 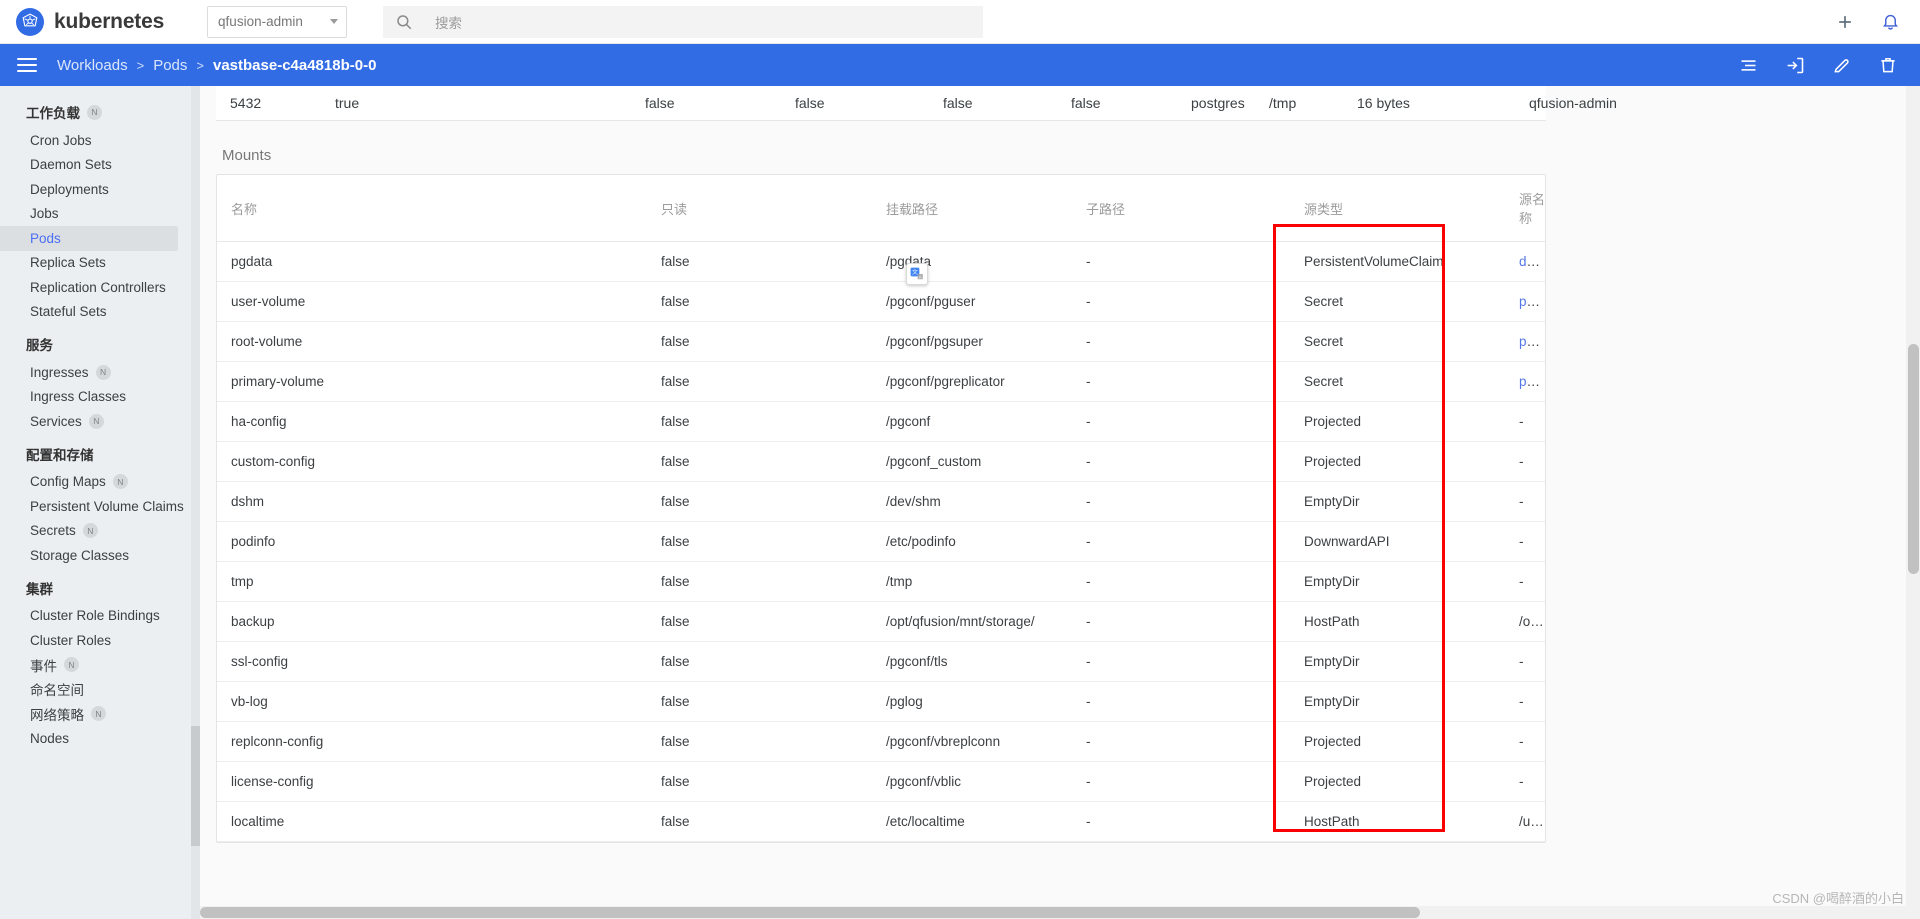 I want to click on breadcrumb-item-current: vastbase-c4a4818b-0-0, so click(x=294, y=65).